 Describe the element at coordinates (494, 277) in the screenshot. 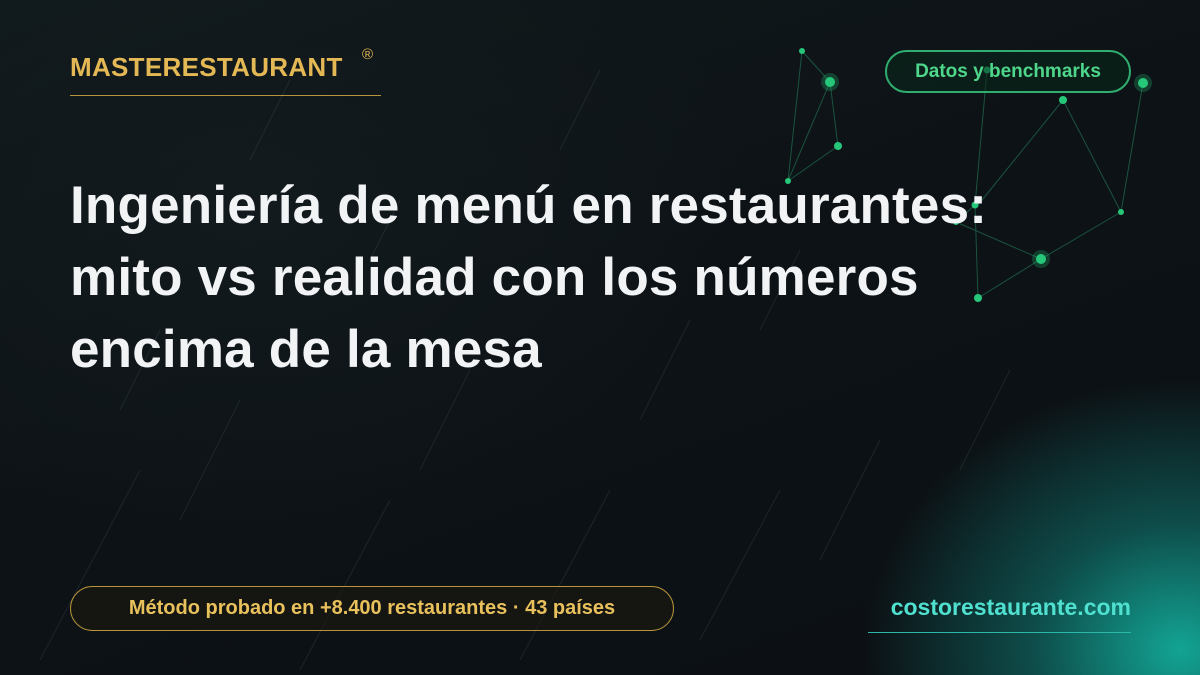

I see `headline-line-2: mito vs realidad con los números` at that location.